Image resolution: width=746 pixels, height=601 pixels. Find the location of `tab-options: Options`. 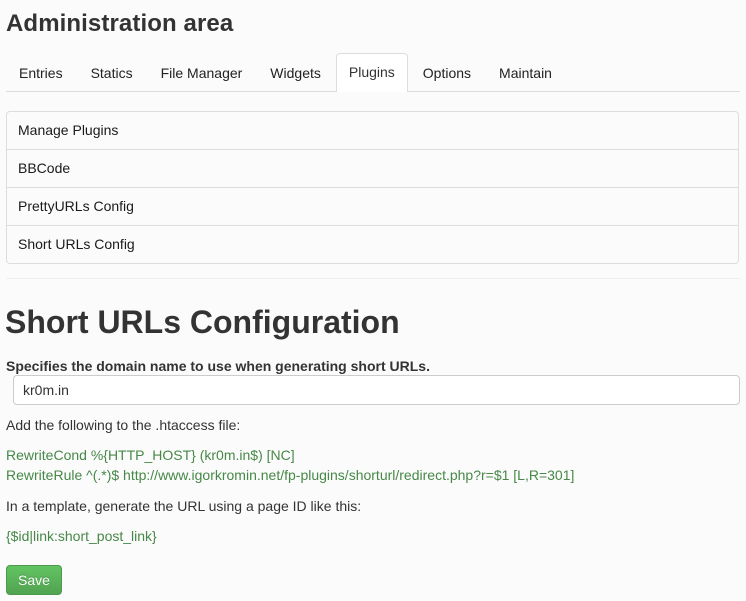

tab-options: Options is located at coordinates (447, 72).